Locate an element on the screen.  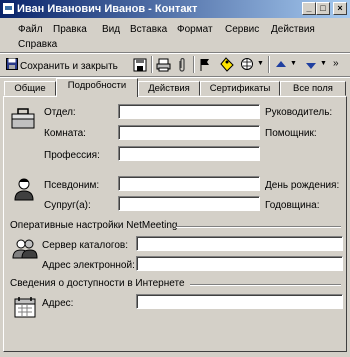
spouse-field is located at coordinates (189, 203).